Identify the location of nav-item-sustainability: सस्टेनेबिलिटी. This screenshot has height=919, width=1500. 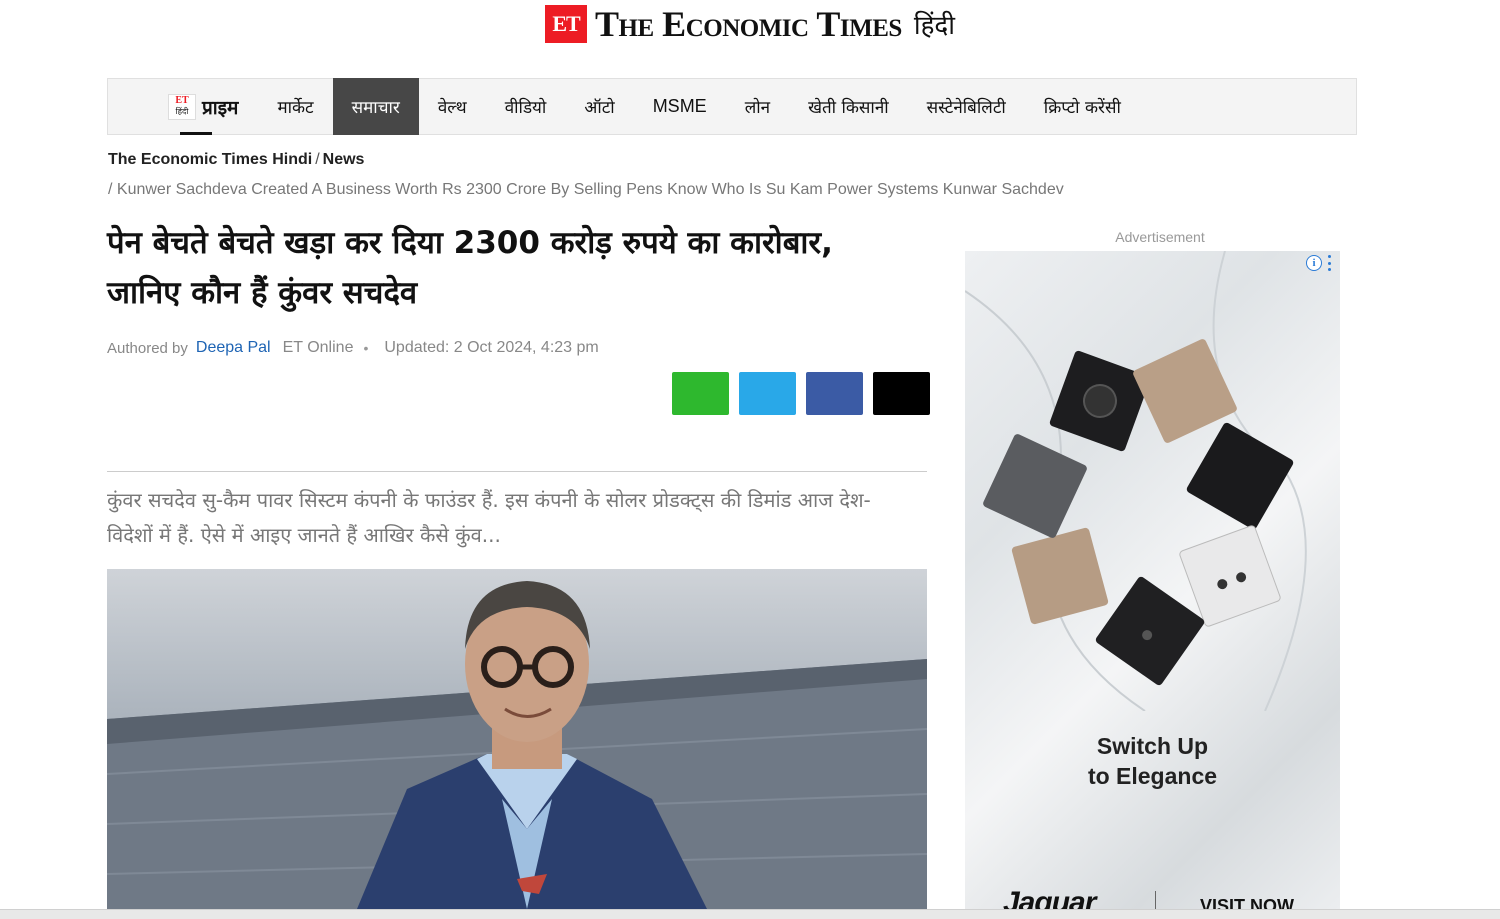
(966, 106).